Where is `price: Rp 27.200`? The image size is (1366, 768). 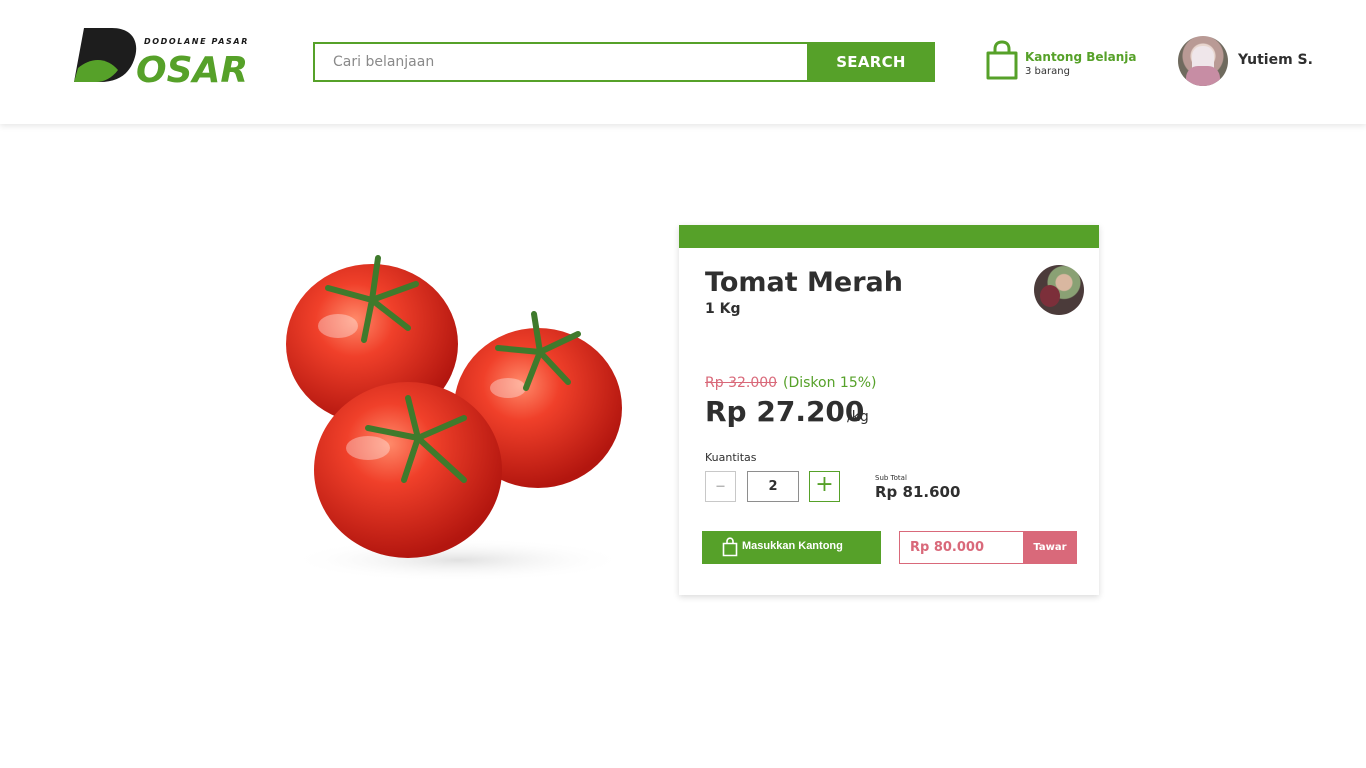
price: Rp 27.200 is located at coordinates (785, 411).